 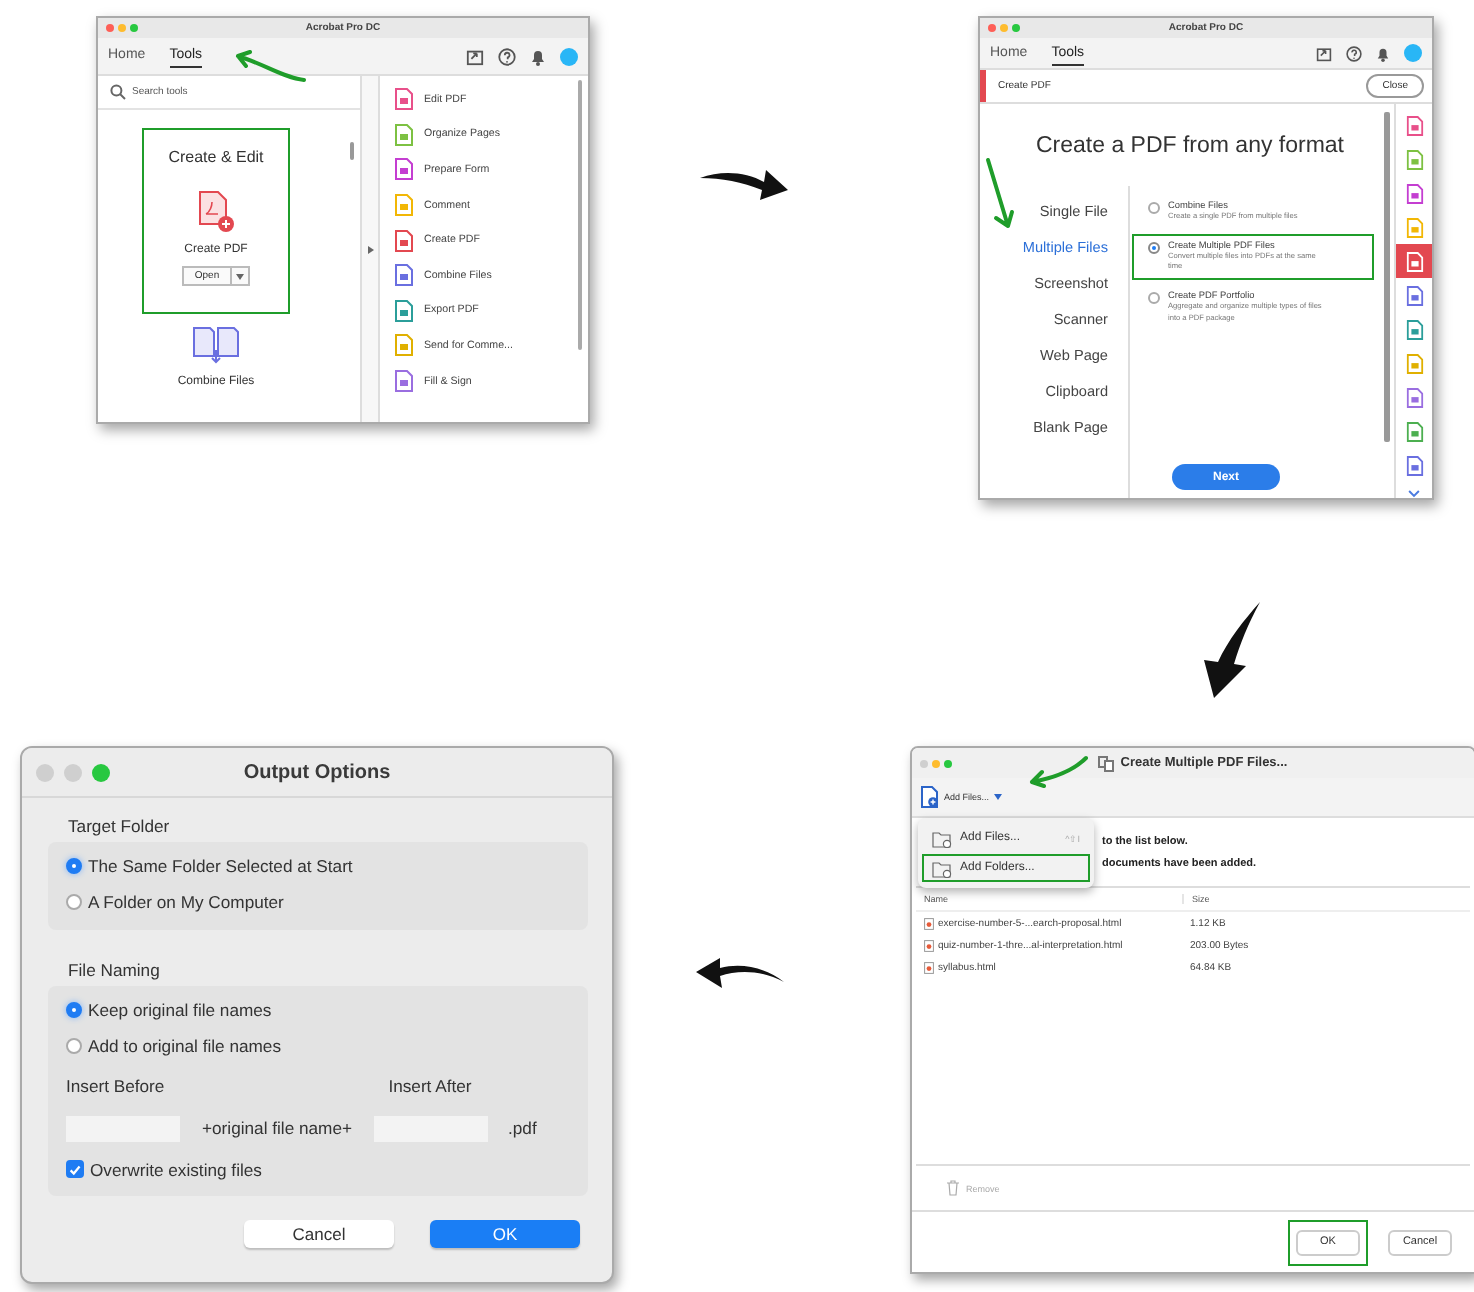 I want to click on chevron-down-icon, so click(x=1414, y=494).